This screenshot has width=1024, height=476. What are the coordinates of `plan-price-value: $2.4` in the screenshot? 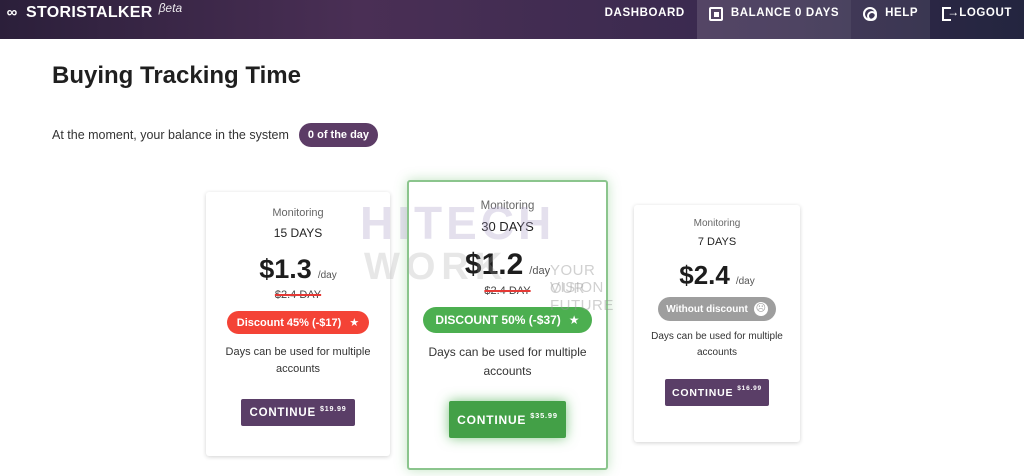 It's located at (704, 275).